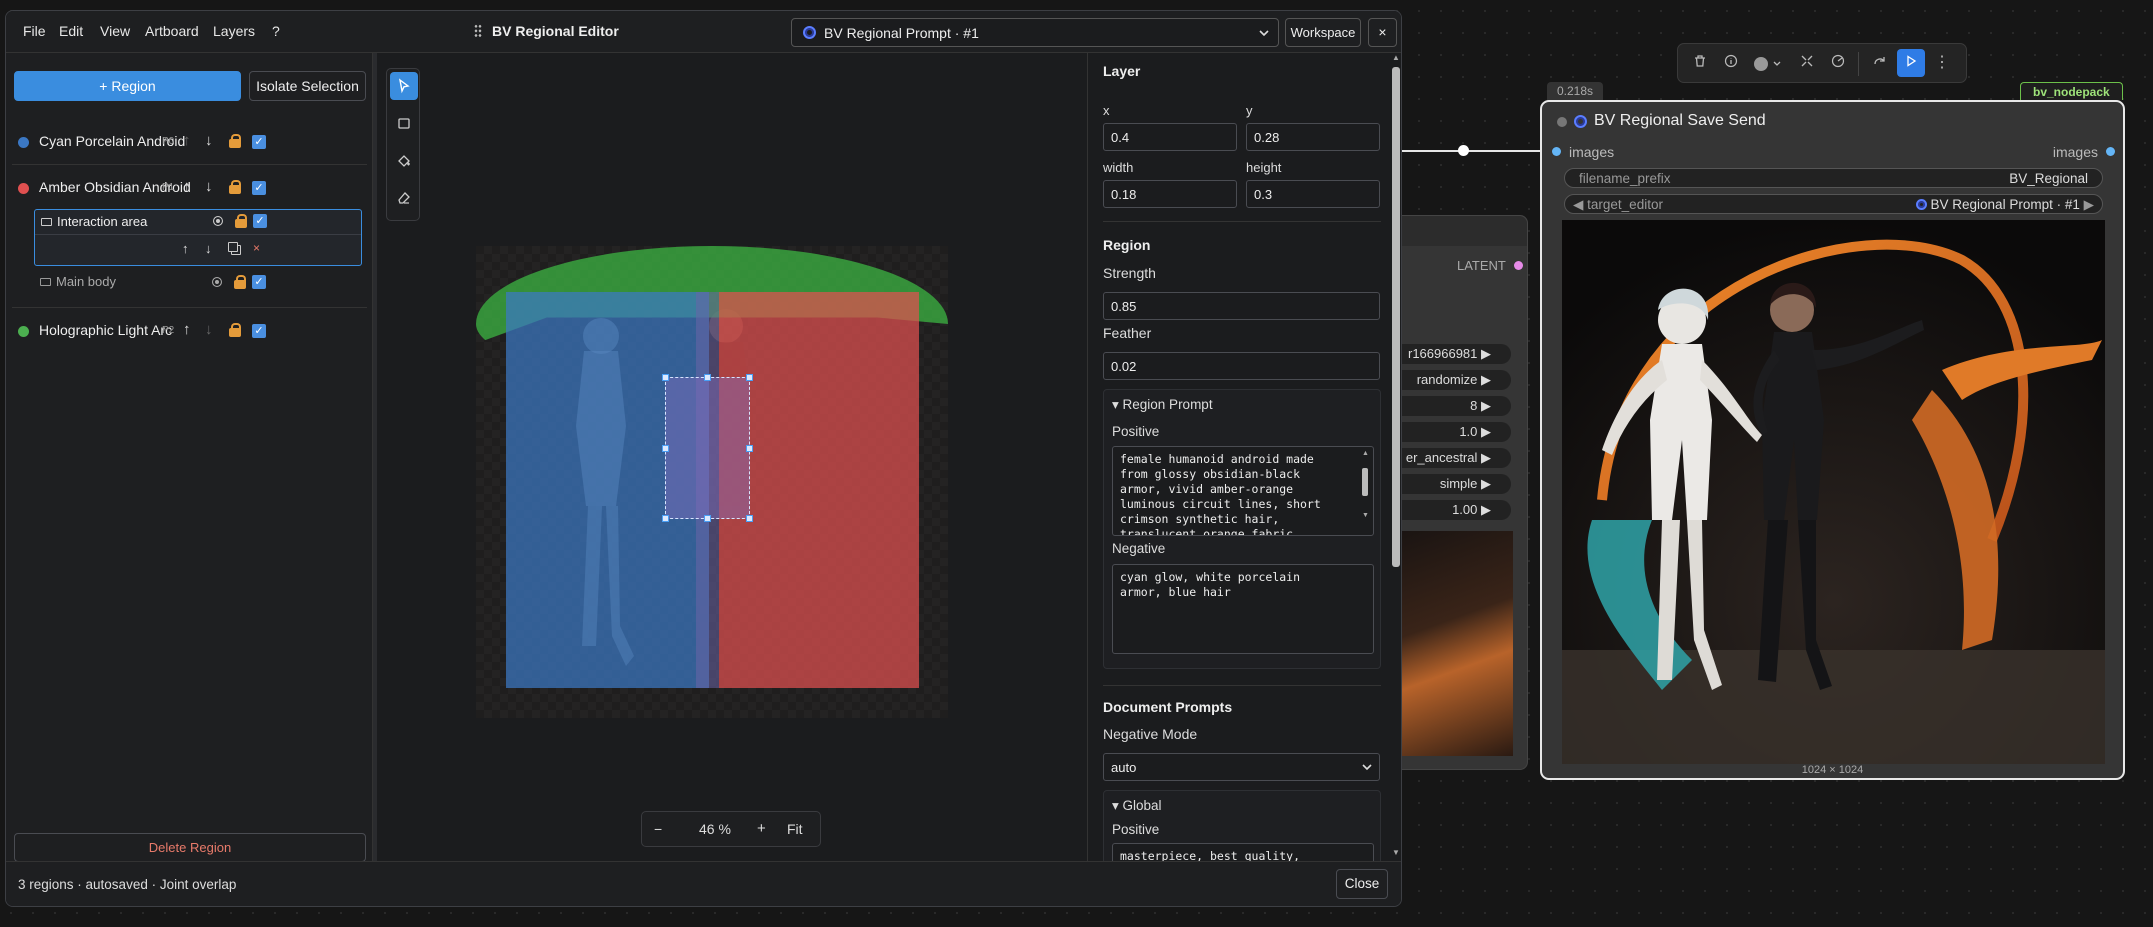  I want to click on info-icon, so click(1731, 63).